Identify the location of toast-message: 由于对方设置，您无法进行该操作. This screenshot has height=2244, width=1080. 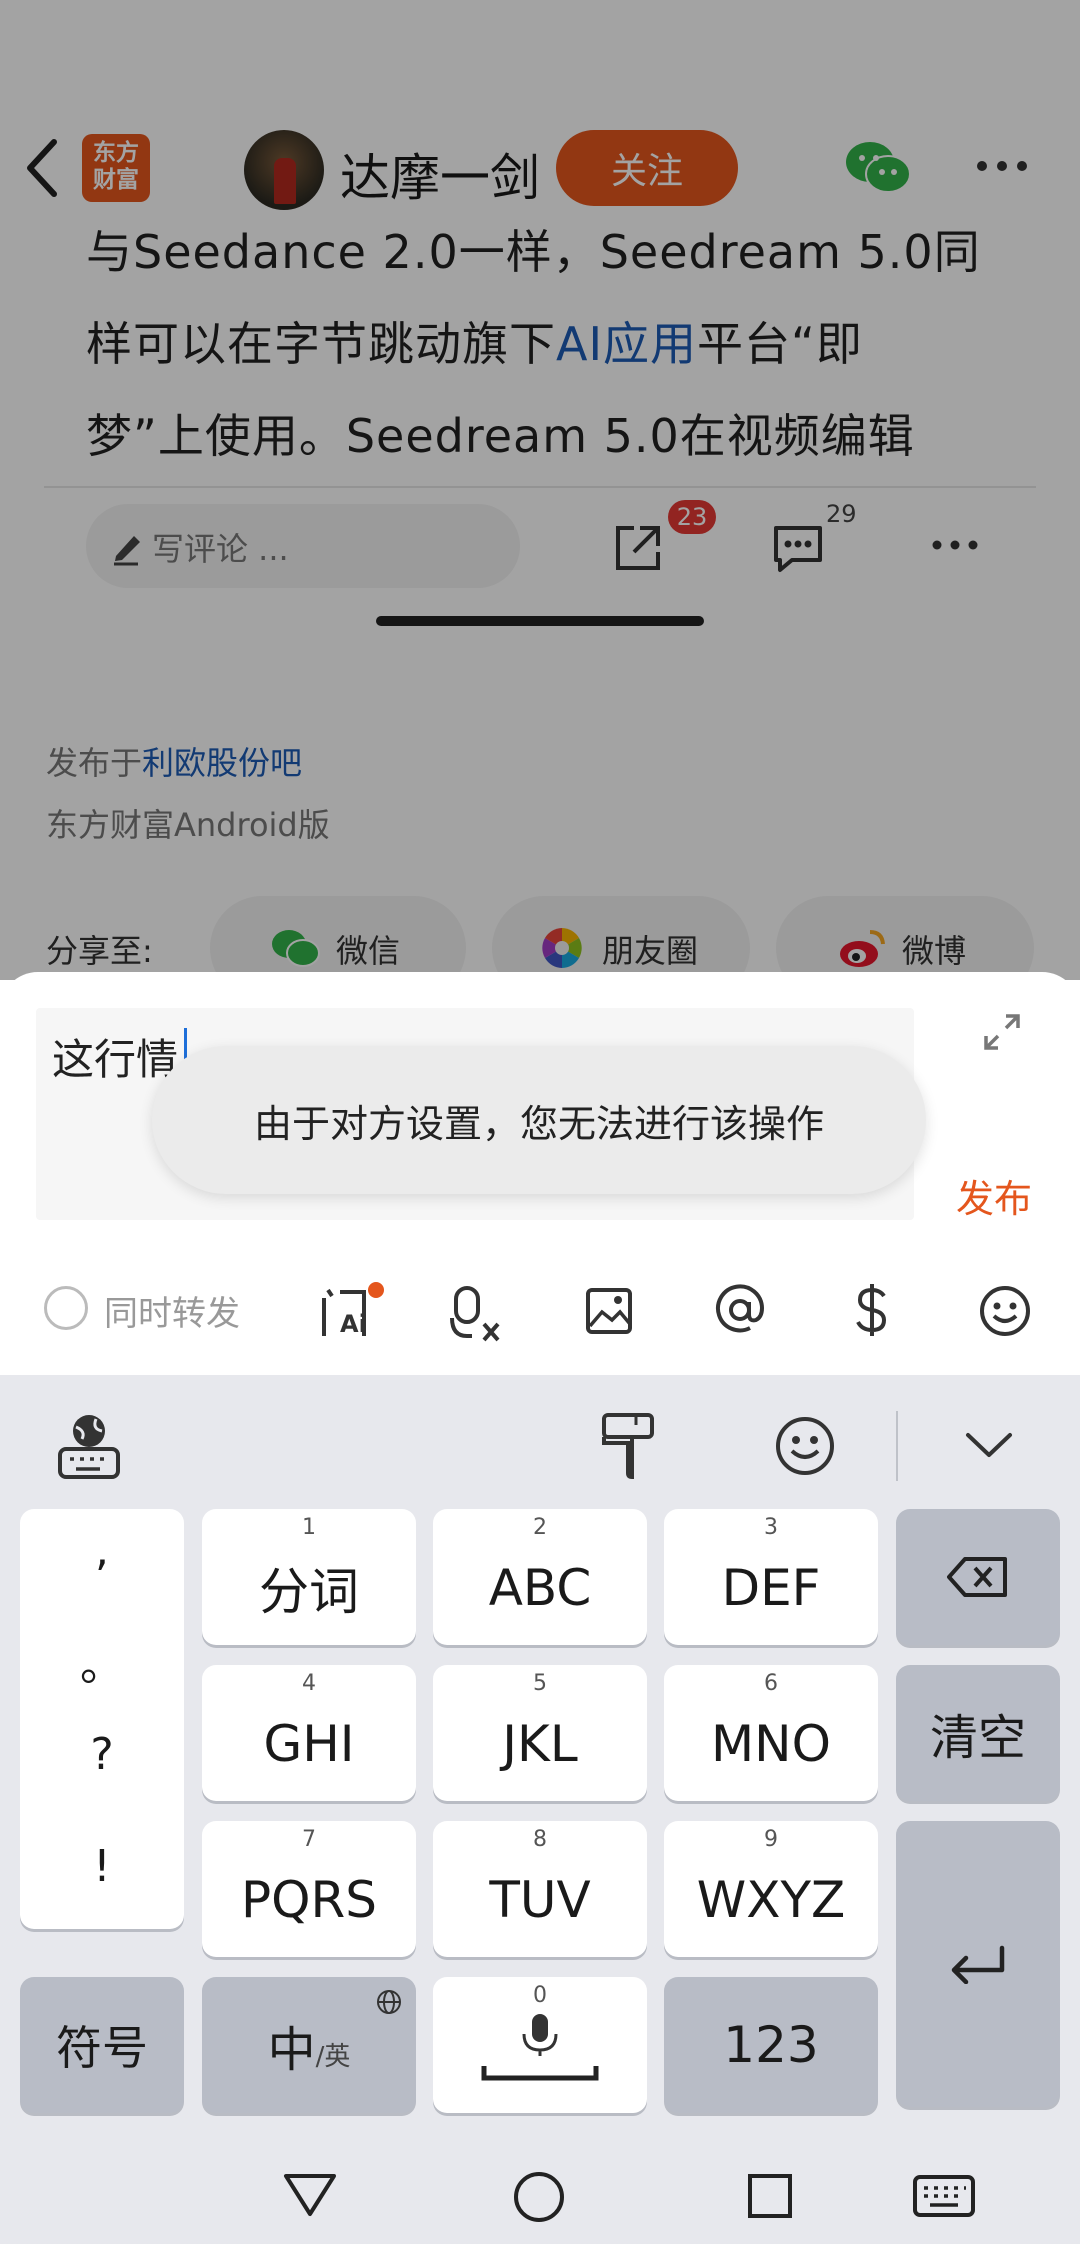
(539, 1120).